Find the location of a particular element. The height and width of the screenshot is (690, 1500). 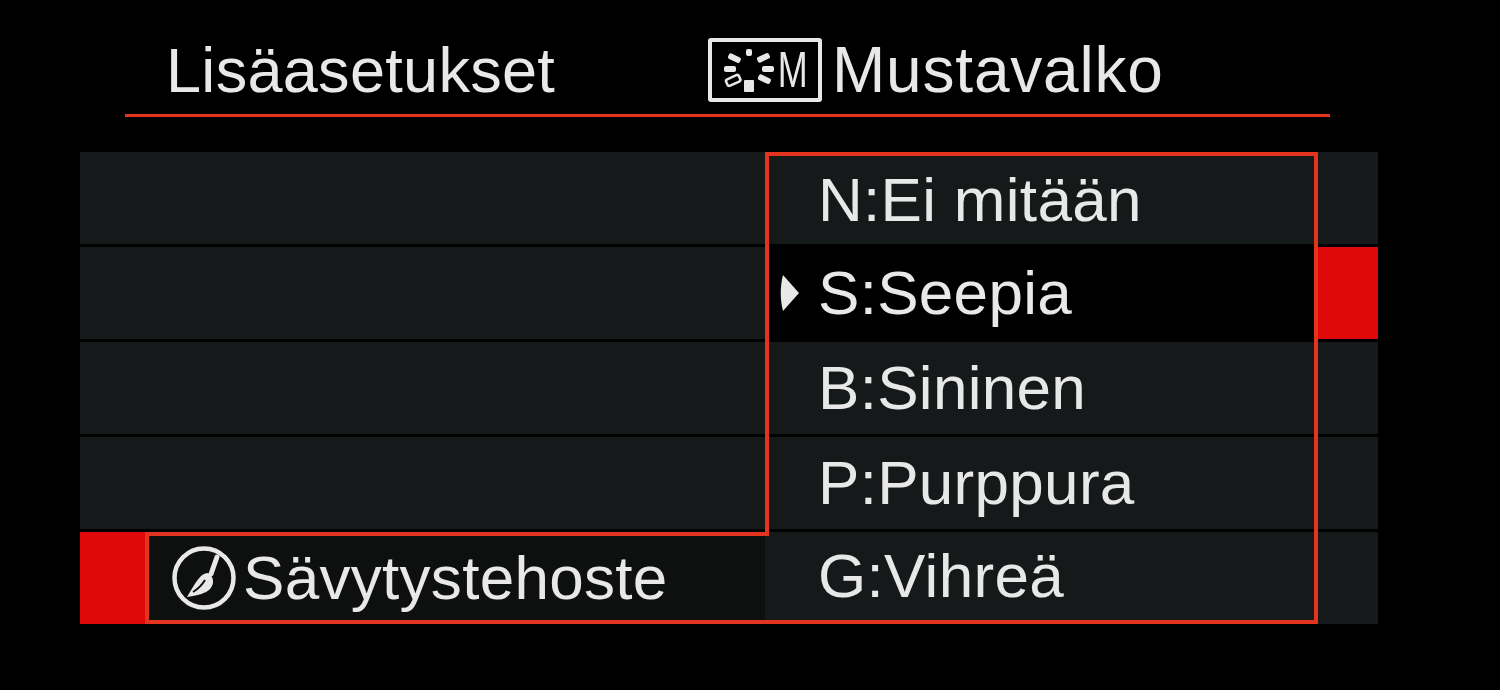

dropdown-option: G:Vihreä is located at coordinates (1039, 576).